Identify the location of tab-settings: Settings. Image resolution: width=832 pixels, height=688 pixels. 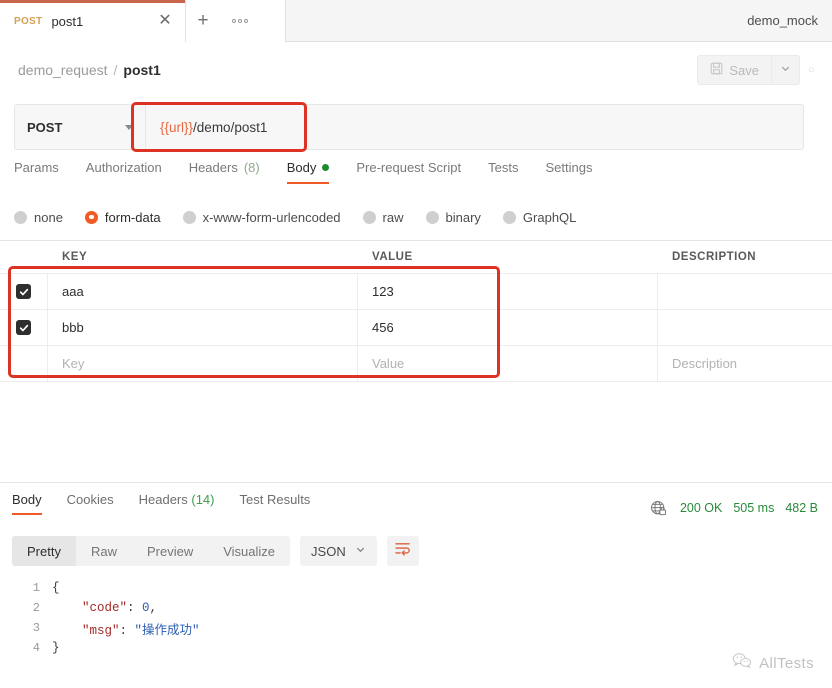
(568, 172).